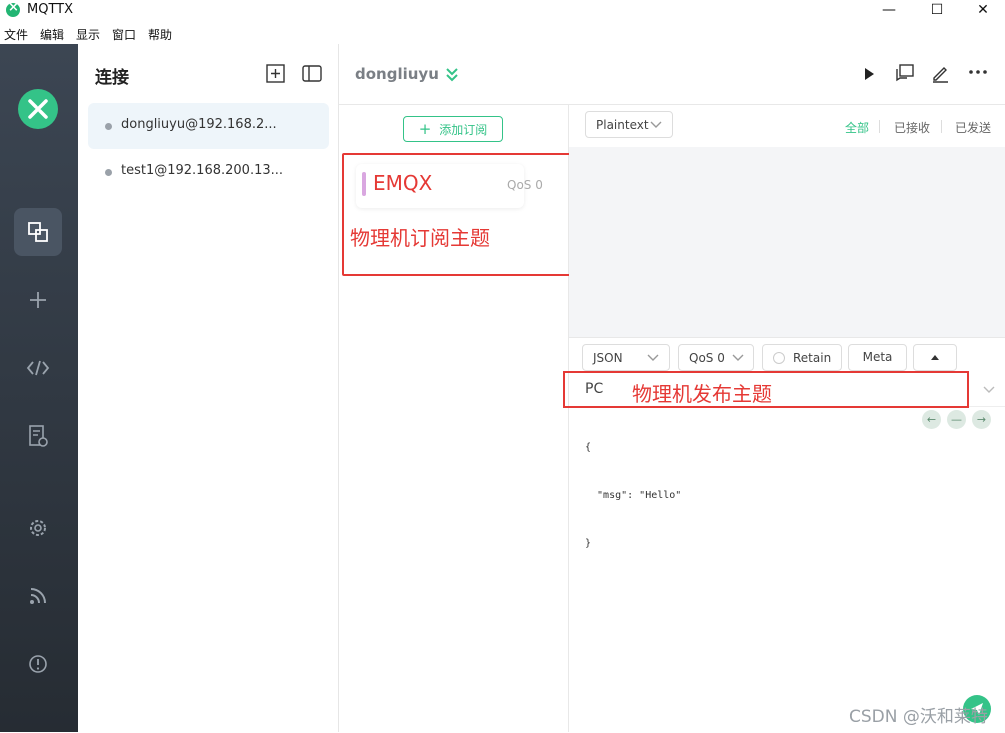 The height and width of the screenshot is (733, 1005). I want to click on plus-icon: +, so click(425, 129).